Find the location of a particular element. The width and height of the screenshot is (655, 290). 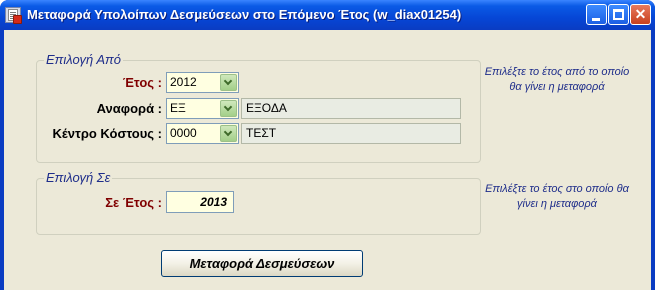

reference-dropdown-button is located at coordinates (228, 108).